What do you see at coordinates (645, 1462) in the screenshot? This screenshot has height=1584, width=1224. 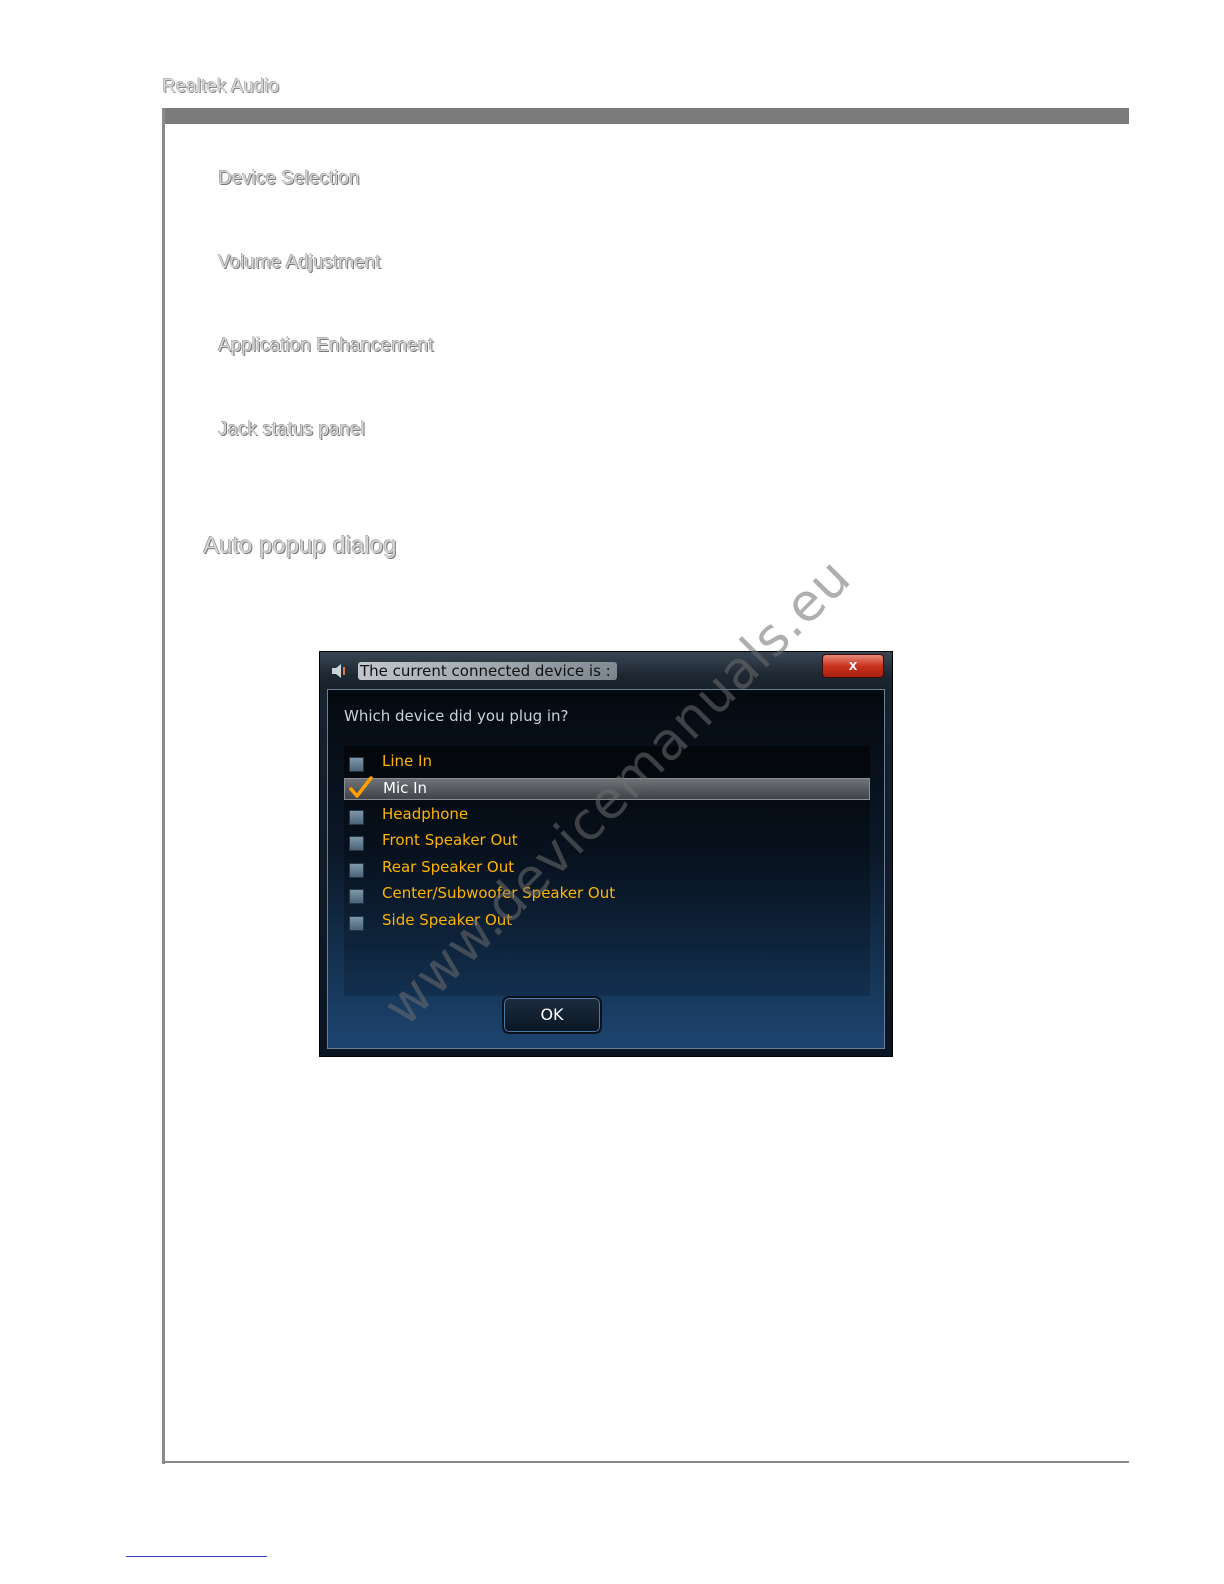 I see `bottom-rule` at bounding box center [645, 1462].